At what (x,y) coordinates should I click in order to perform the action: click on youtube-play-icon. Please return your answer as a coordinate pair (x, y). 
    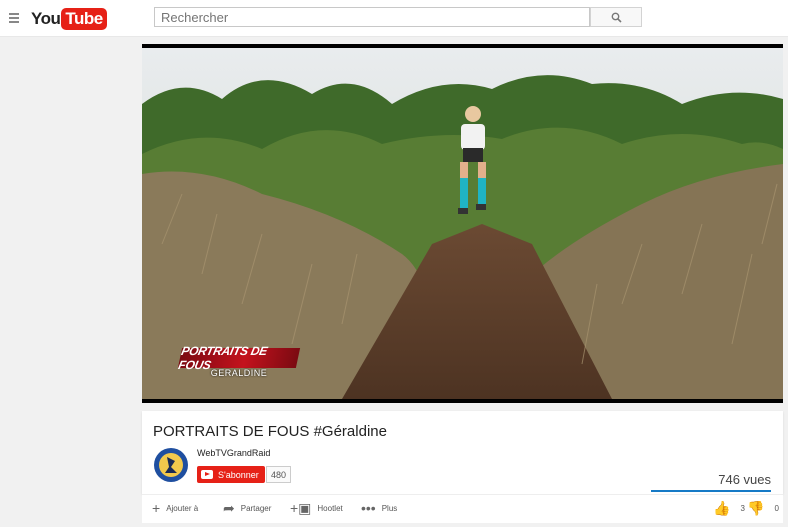
    Looking at the image, I should click on (207, 474).